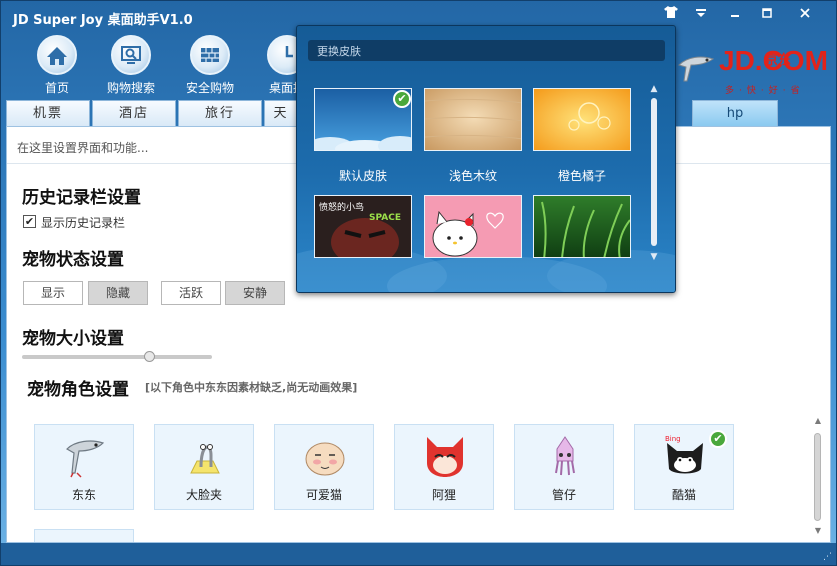  What do you see at coordinates (445, 456) in the screenshot?
I see `ali-fox-icon` at bounding box center [445, 456].